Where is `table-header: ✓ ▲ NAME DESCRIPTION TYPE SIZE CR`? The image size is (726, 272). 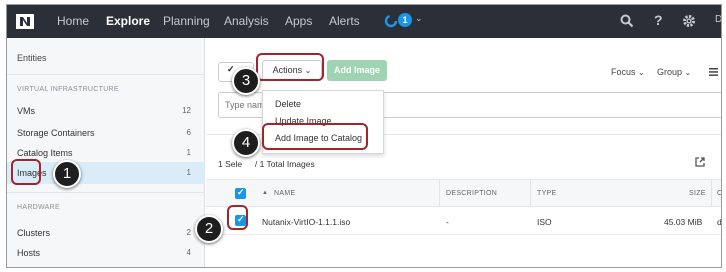
table-header: ✓ ▲ NAME DESCRIPTION TYPE SIZE CR is located at coordinates (463, 193).